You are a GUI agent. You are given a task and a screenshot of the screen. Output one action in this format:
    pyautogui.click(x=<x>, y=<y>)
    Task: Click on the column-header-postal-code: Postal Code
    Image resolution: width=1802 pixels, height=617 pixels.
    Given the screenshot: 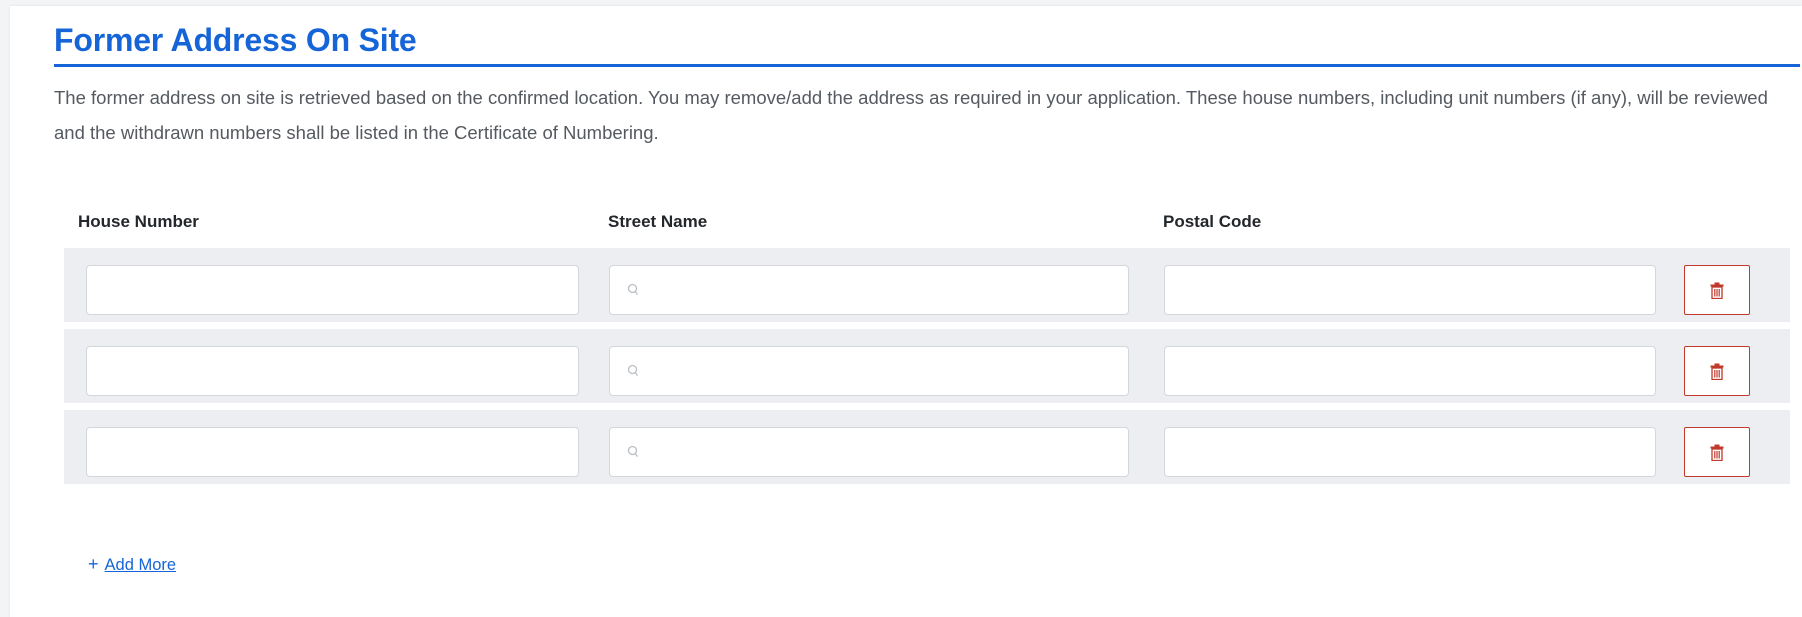 What is the action you would take?
    pyautogui.click(x=1212, y=221)
    